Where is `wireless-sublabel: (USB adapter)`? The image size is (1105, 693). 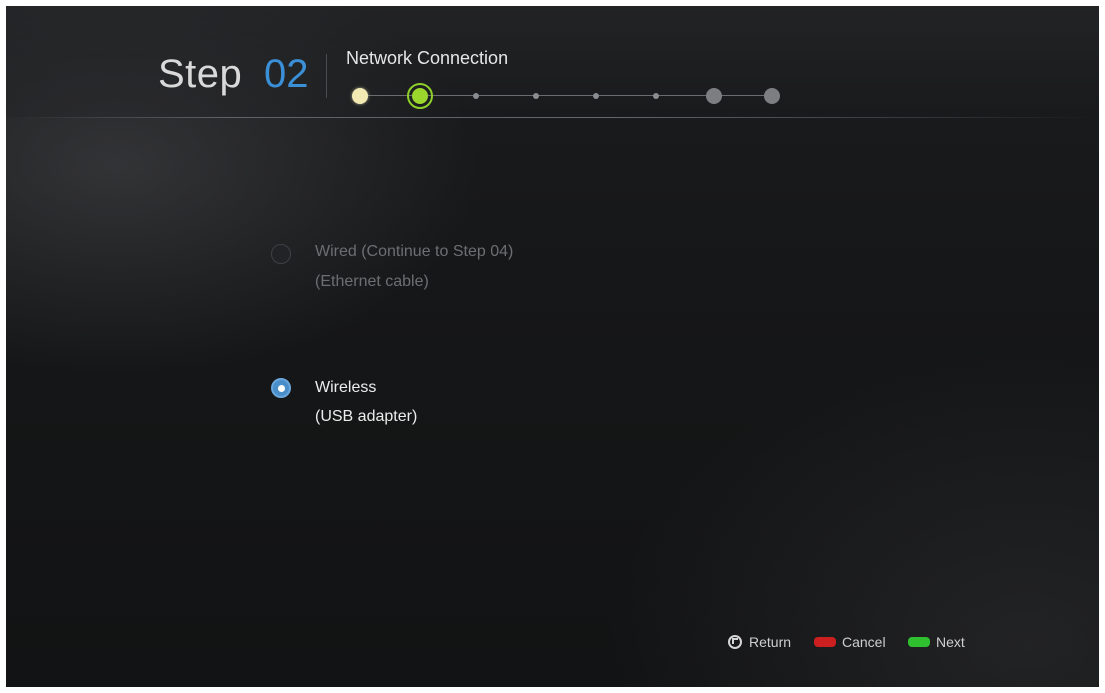 wireless-sublabel: (USB adapter) is located at coordinates (366, 416).